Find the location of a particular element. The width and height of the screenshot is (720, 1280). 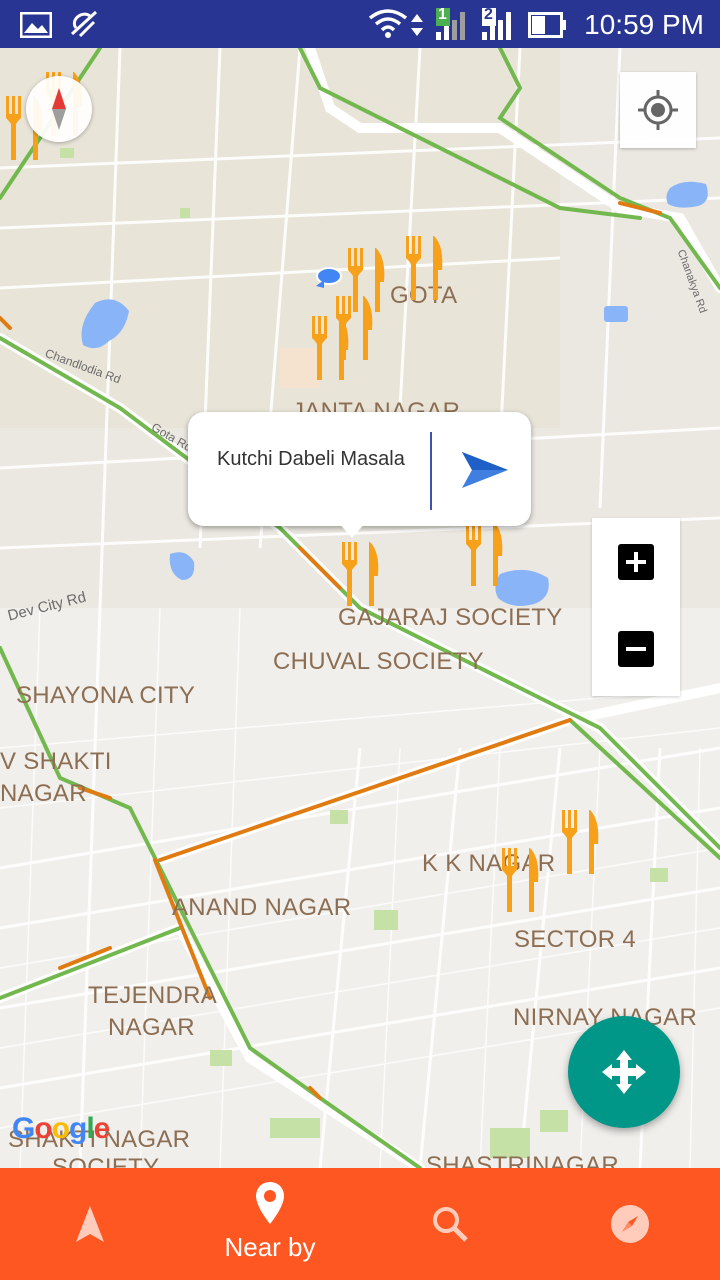

google-logo: Google is located at coordinates (61, 1128).